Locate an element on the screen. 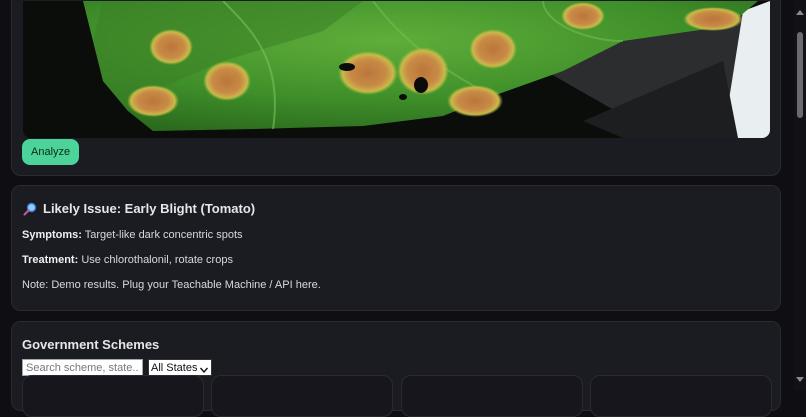 This screenshot has height=417, width=806. result-title: Likely Issue: Early Blight (Tomato) is located at coordinates (149, 208).